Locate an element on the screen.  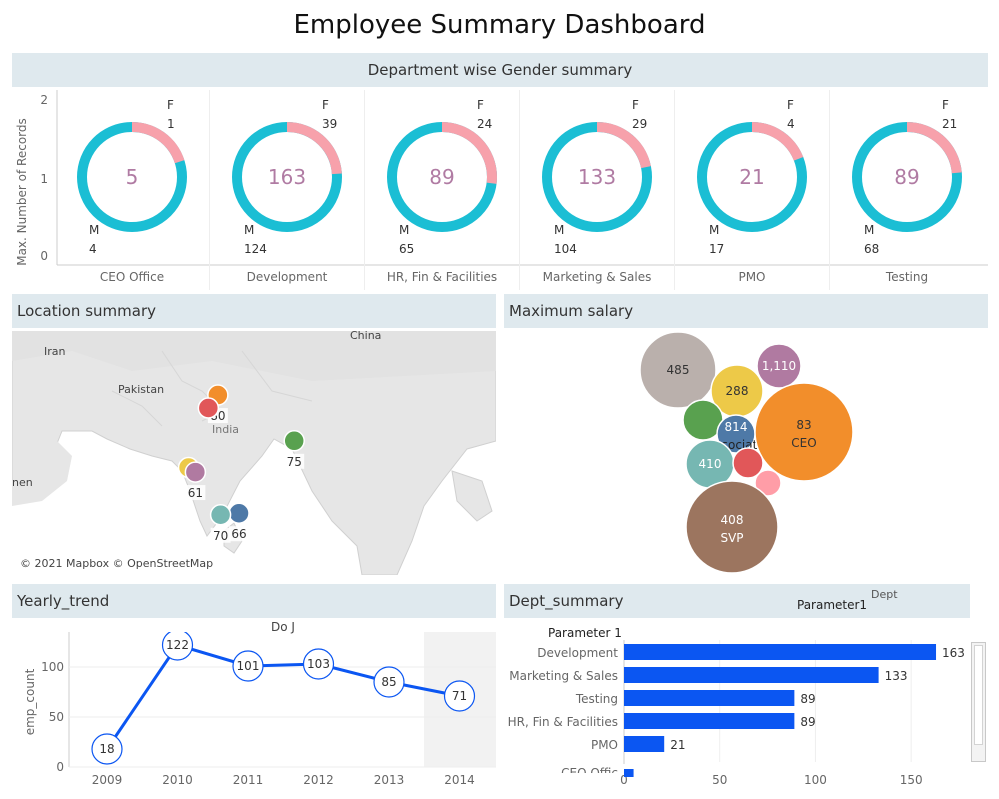
salary-bubble-name: CEO is located at coordinates (803, 443).